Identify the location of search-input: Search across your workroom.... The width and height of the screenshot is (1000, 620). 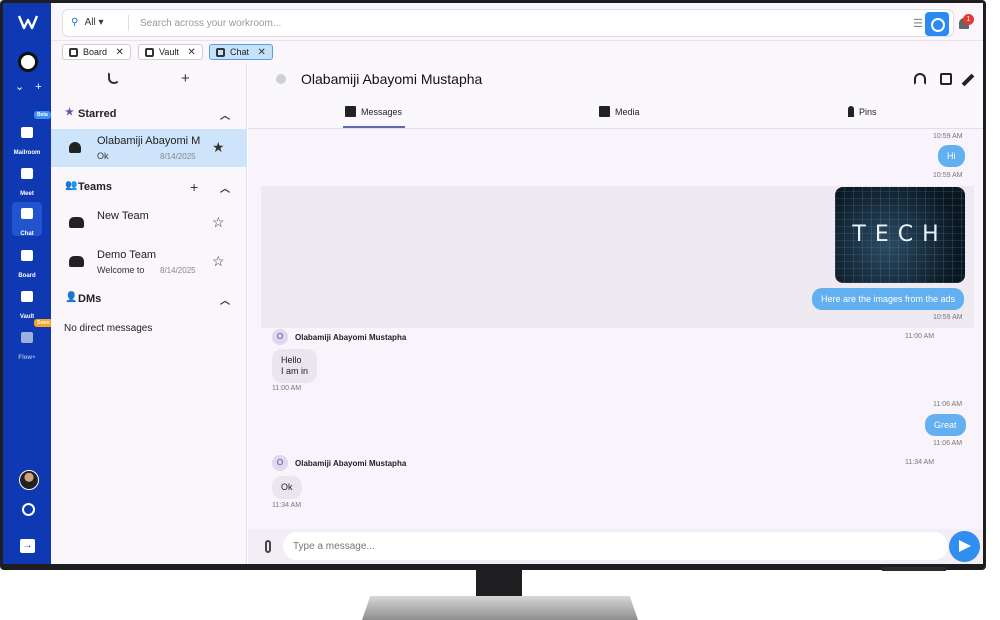
(210, 23).